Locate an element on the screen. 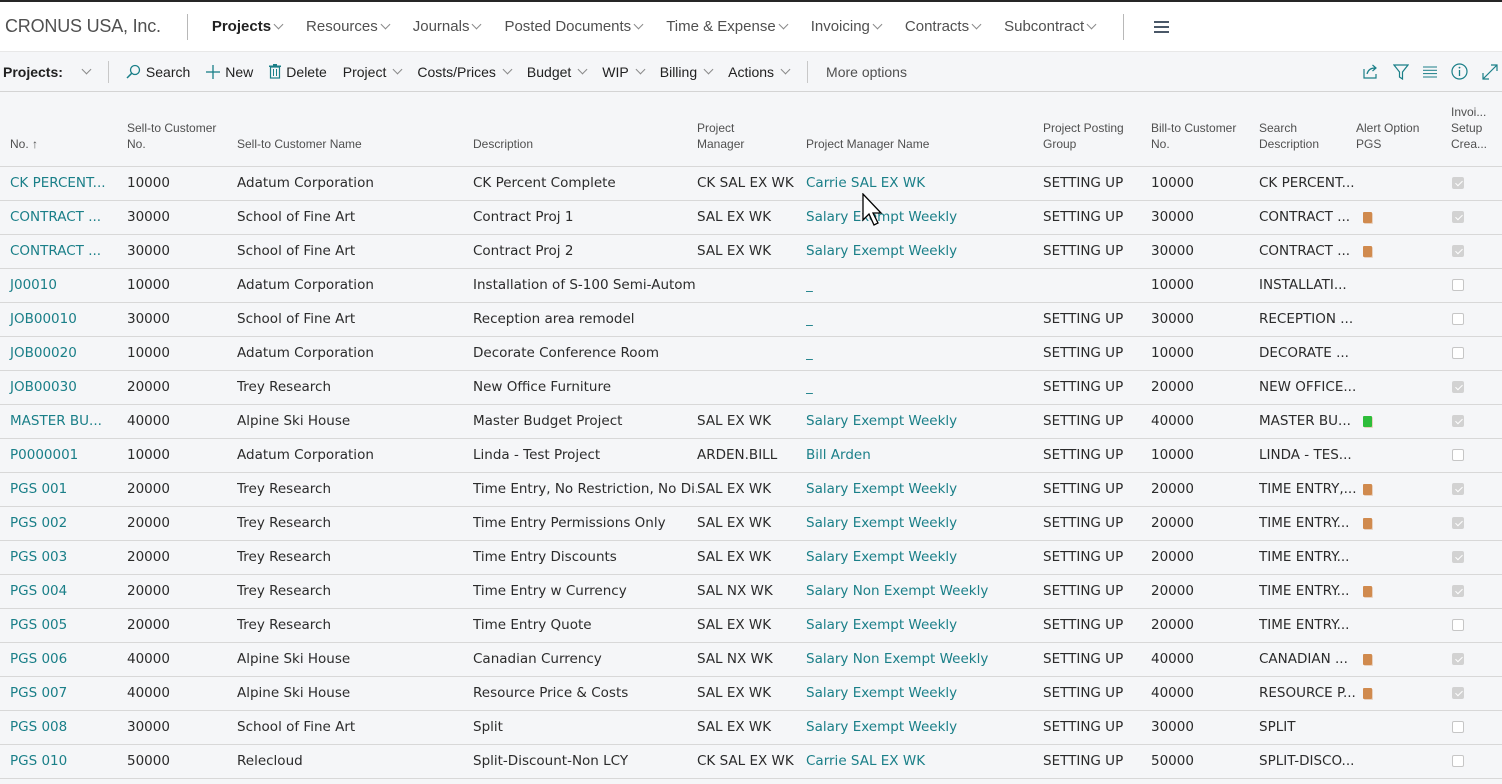 The height and width of the screenshot is (784, 1502). hamburger-icon is located at coordinates (1162, 26).